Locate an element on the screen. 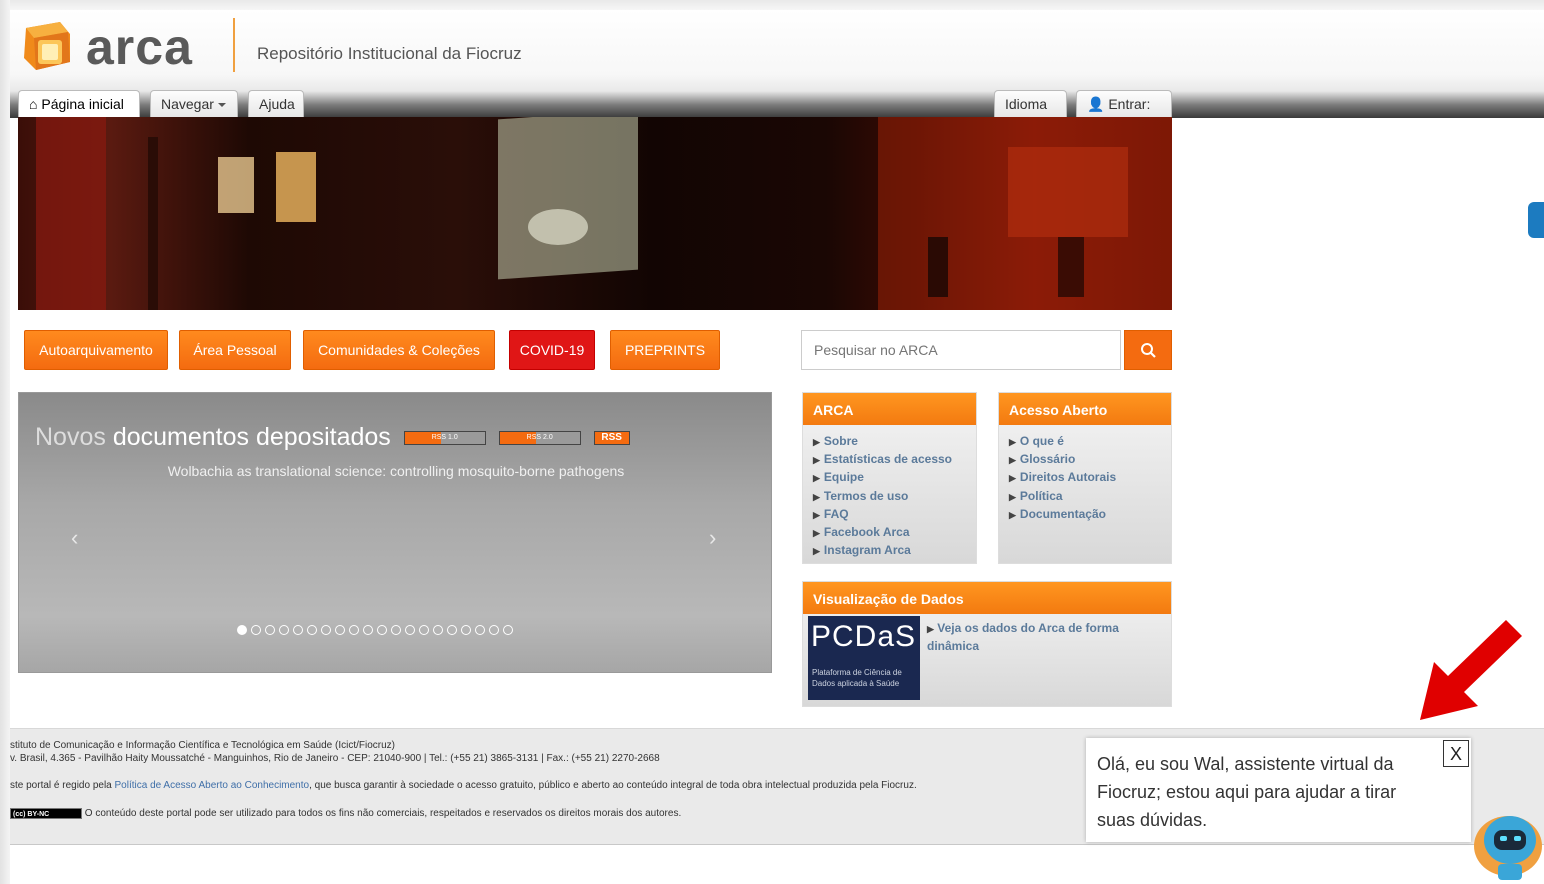 The image size is (1544, 884). footer-policy-pre: ste portal é regido pela is located at coordinates (61, 785).